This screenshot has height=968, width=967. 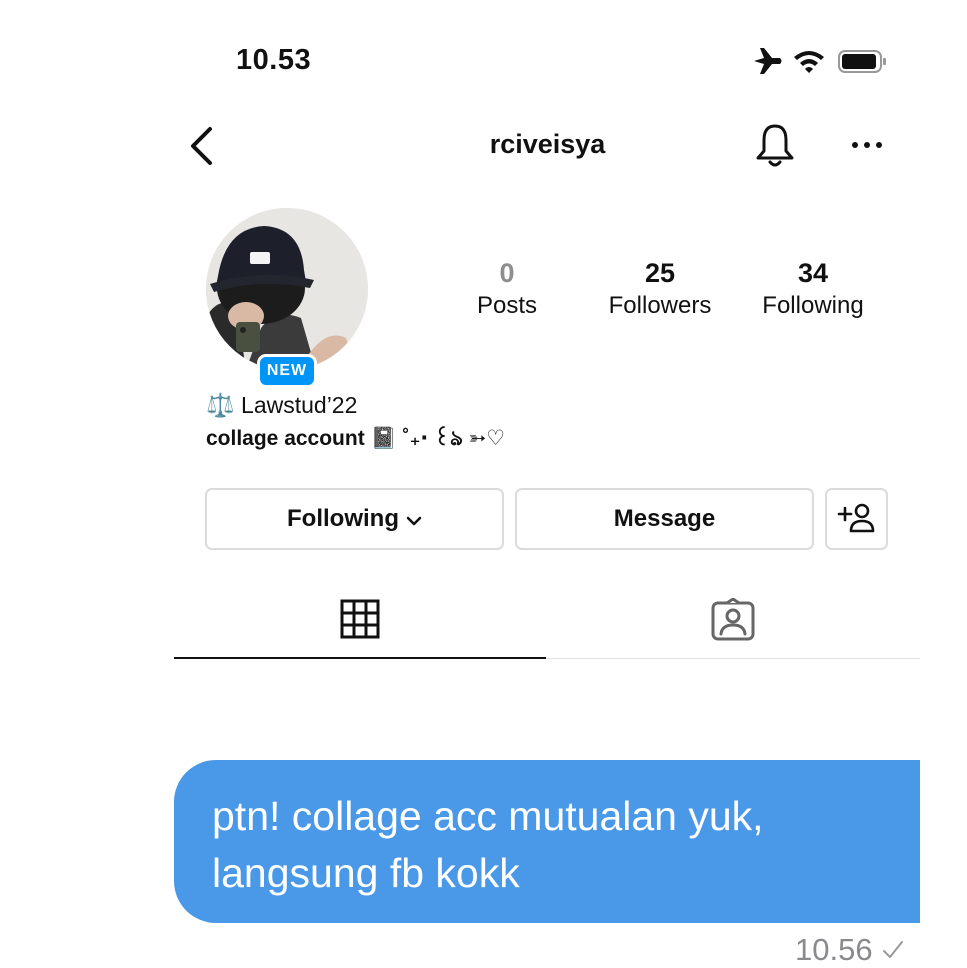 I want to click on following-button-label: Following, so click(x=343, y=518).